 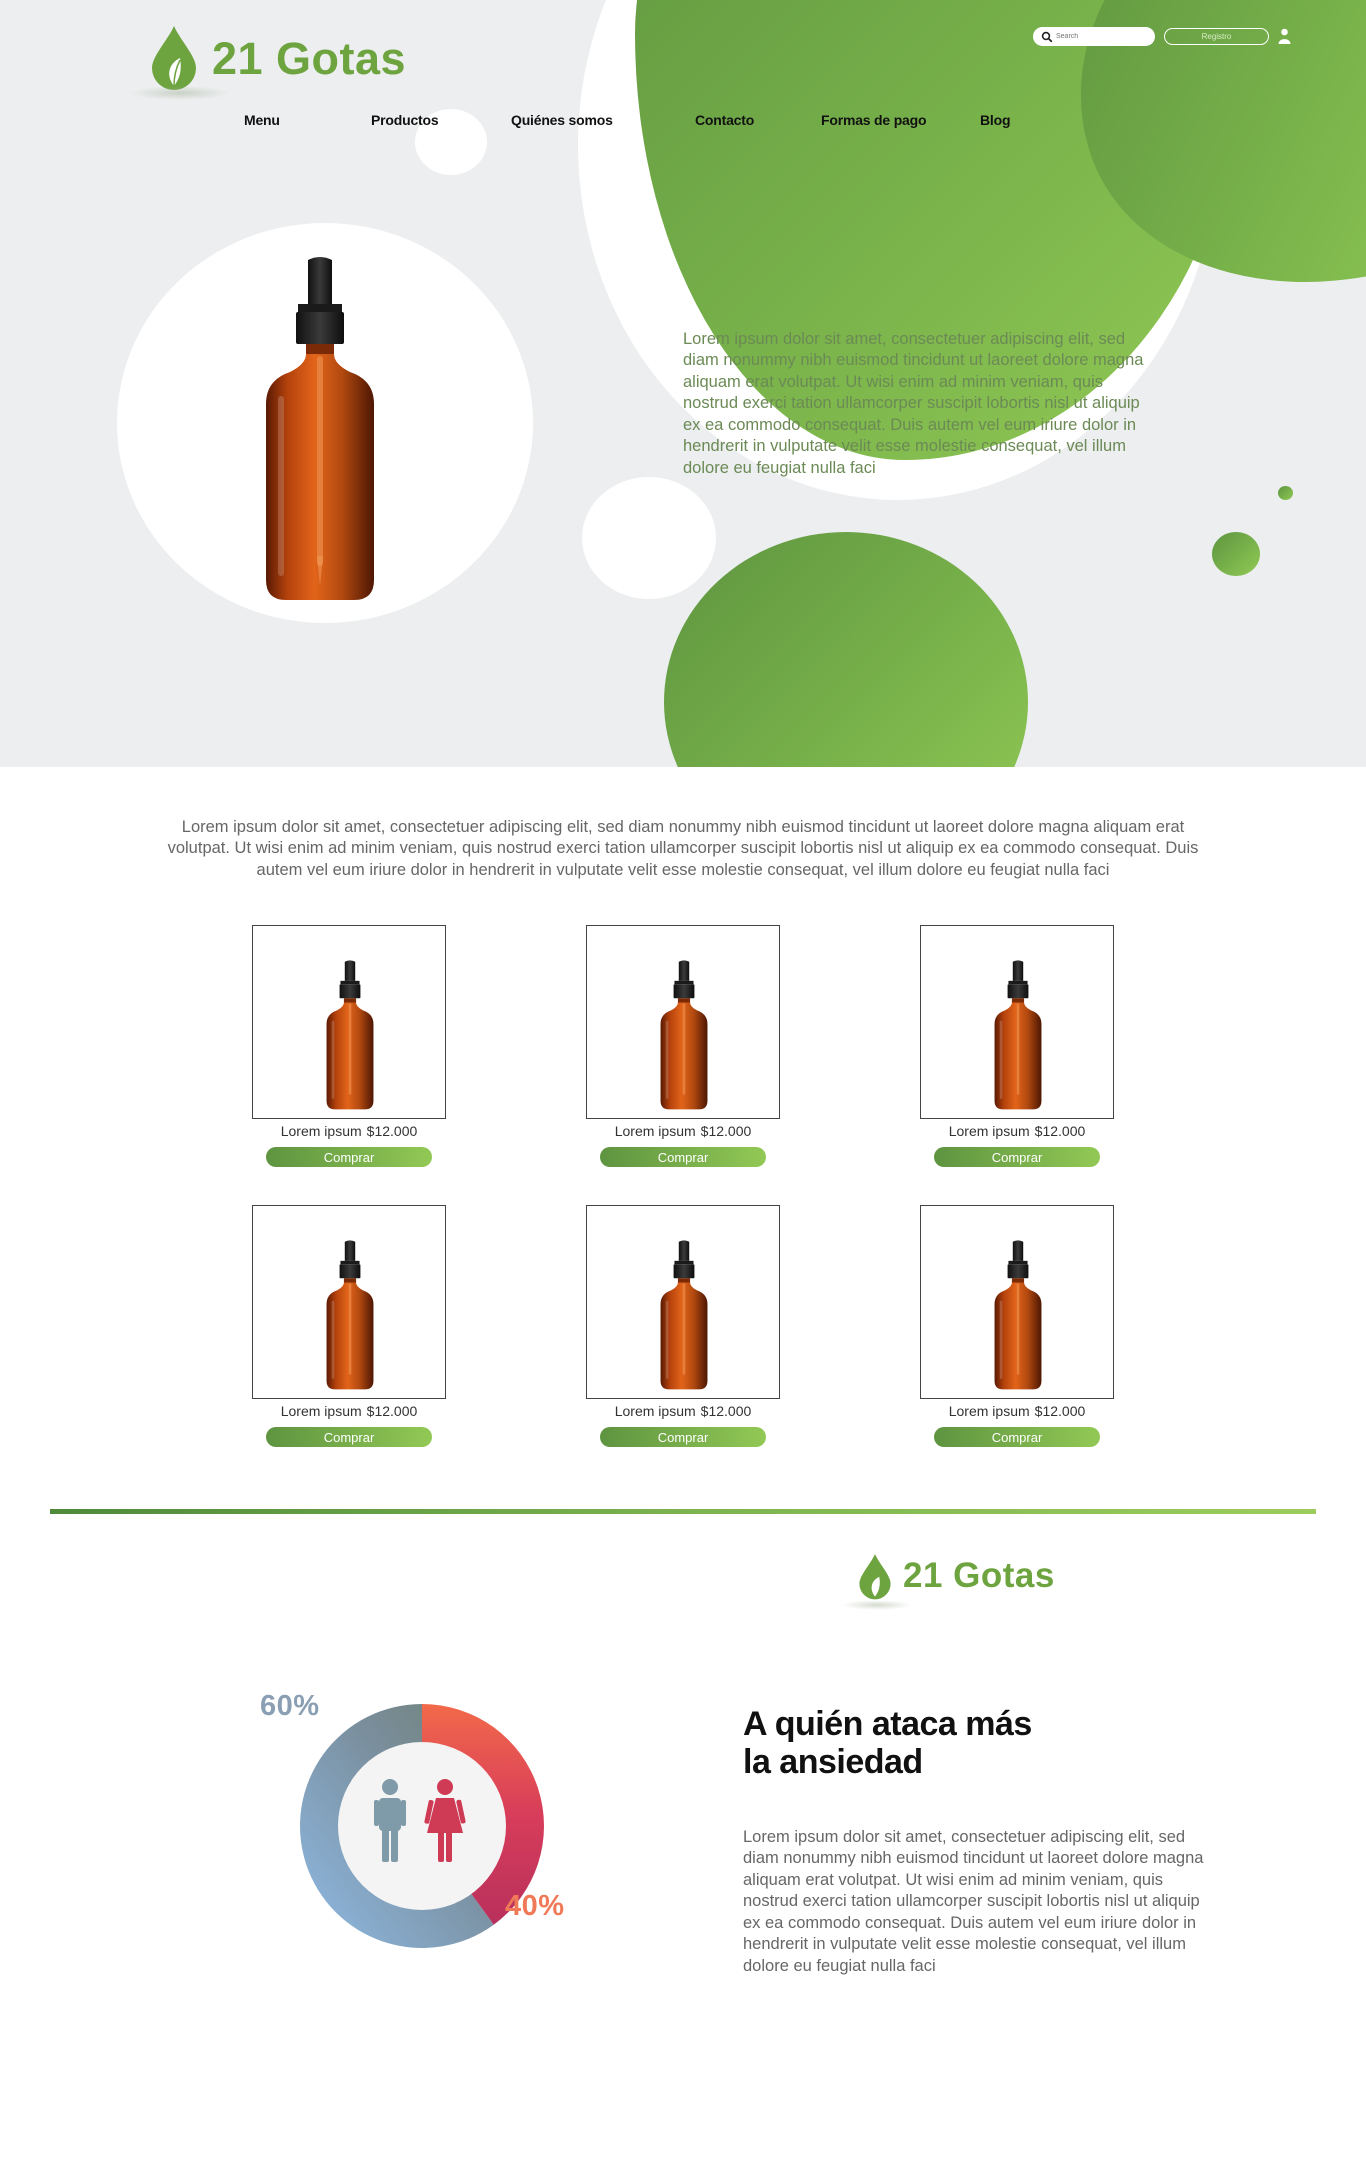 I want to click on user-icon, so click(x=1284, y=36).